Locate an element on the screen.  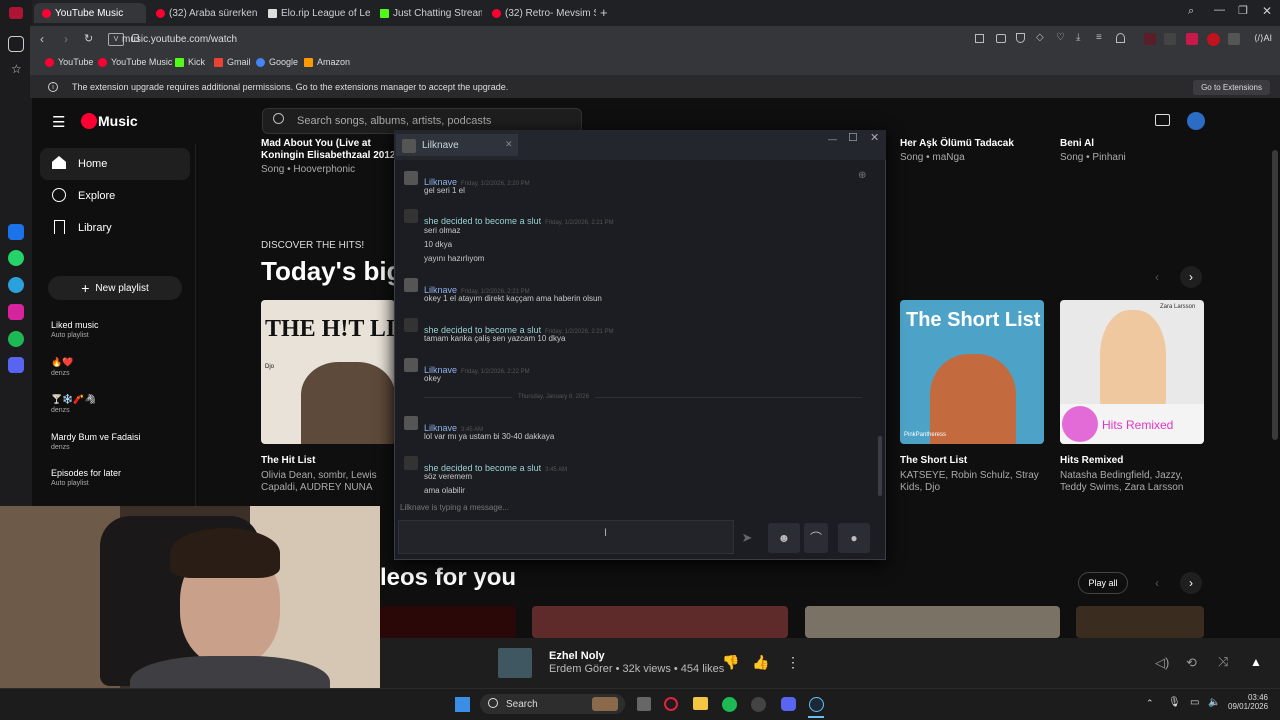
playlist-mardy-bum: Mardy Bum ve Fadaisi denzs is located at coordinates (96, 441).